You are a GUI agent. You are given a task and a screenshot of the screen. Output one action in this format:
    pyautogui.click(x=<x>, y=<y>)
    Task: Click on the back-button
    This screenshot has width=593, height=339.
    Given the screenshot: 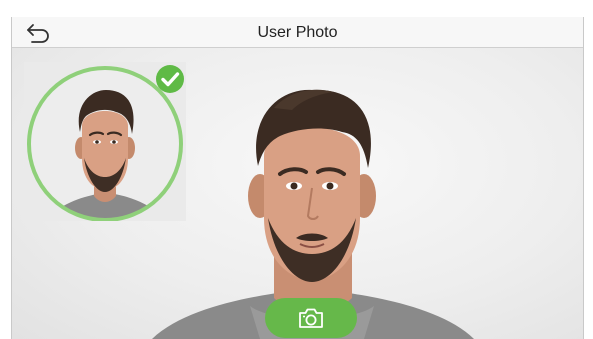 What is the action you would take?
    pyautogui.click(x=40, y=33)
    